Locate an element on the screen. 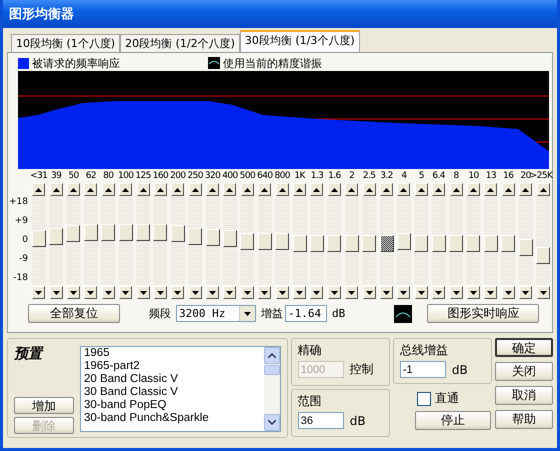 The height and width of the screenshot is (451, 560). scrollbar is located at coordinates (272, 389).